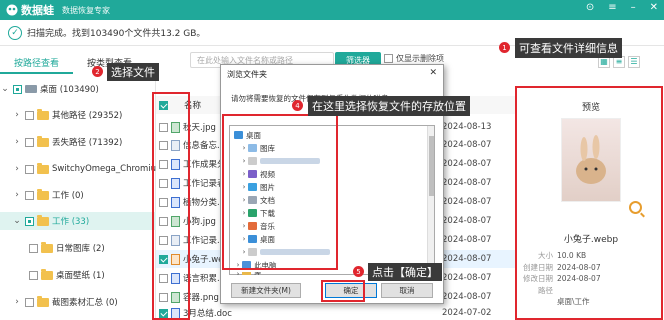  I want to click on scrollbar-thumb, so click(431, 166).